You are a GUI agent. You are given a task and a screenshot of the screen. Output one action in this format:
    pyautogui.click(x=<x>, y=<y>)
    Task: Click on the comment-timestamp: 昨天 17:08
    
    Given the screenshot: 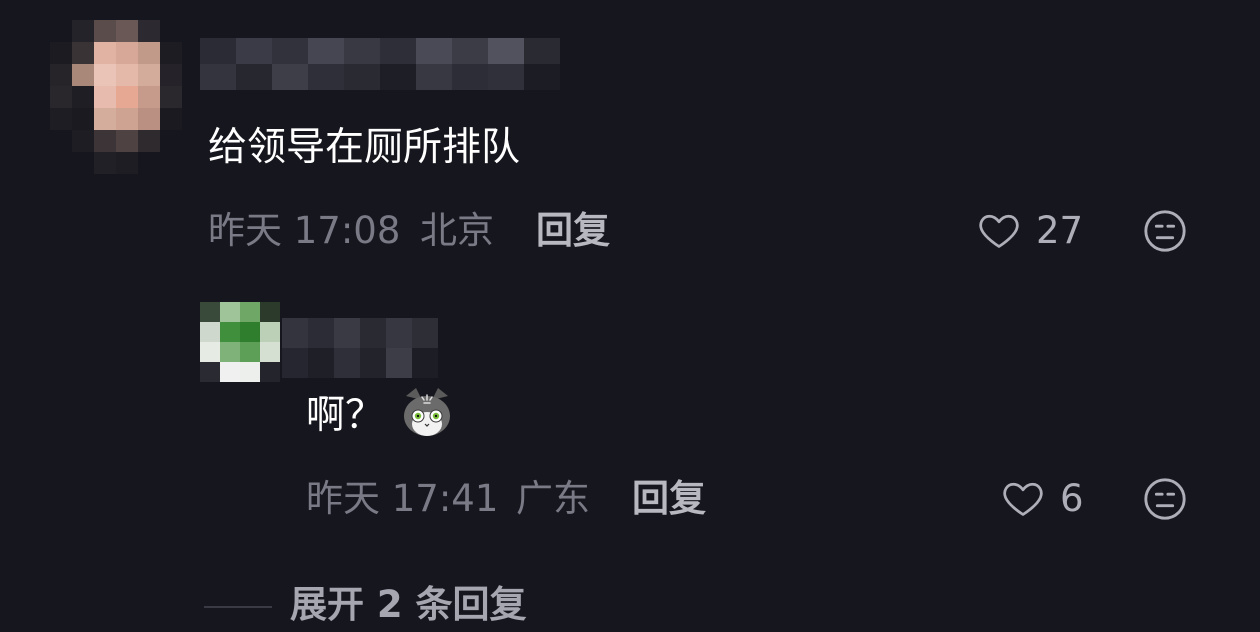 What is the action you would take?
    pyautogui.click(x=304, y=230)
    